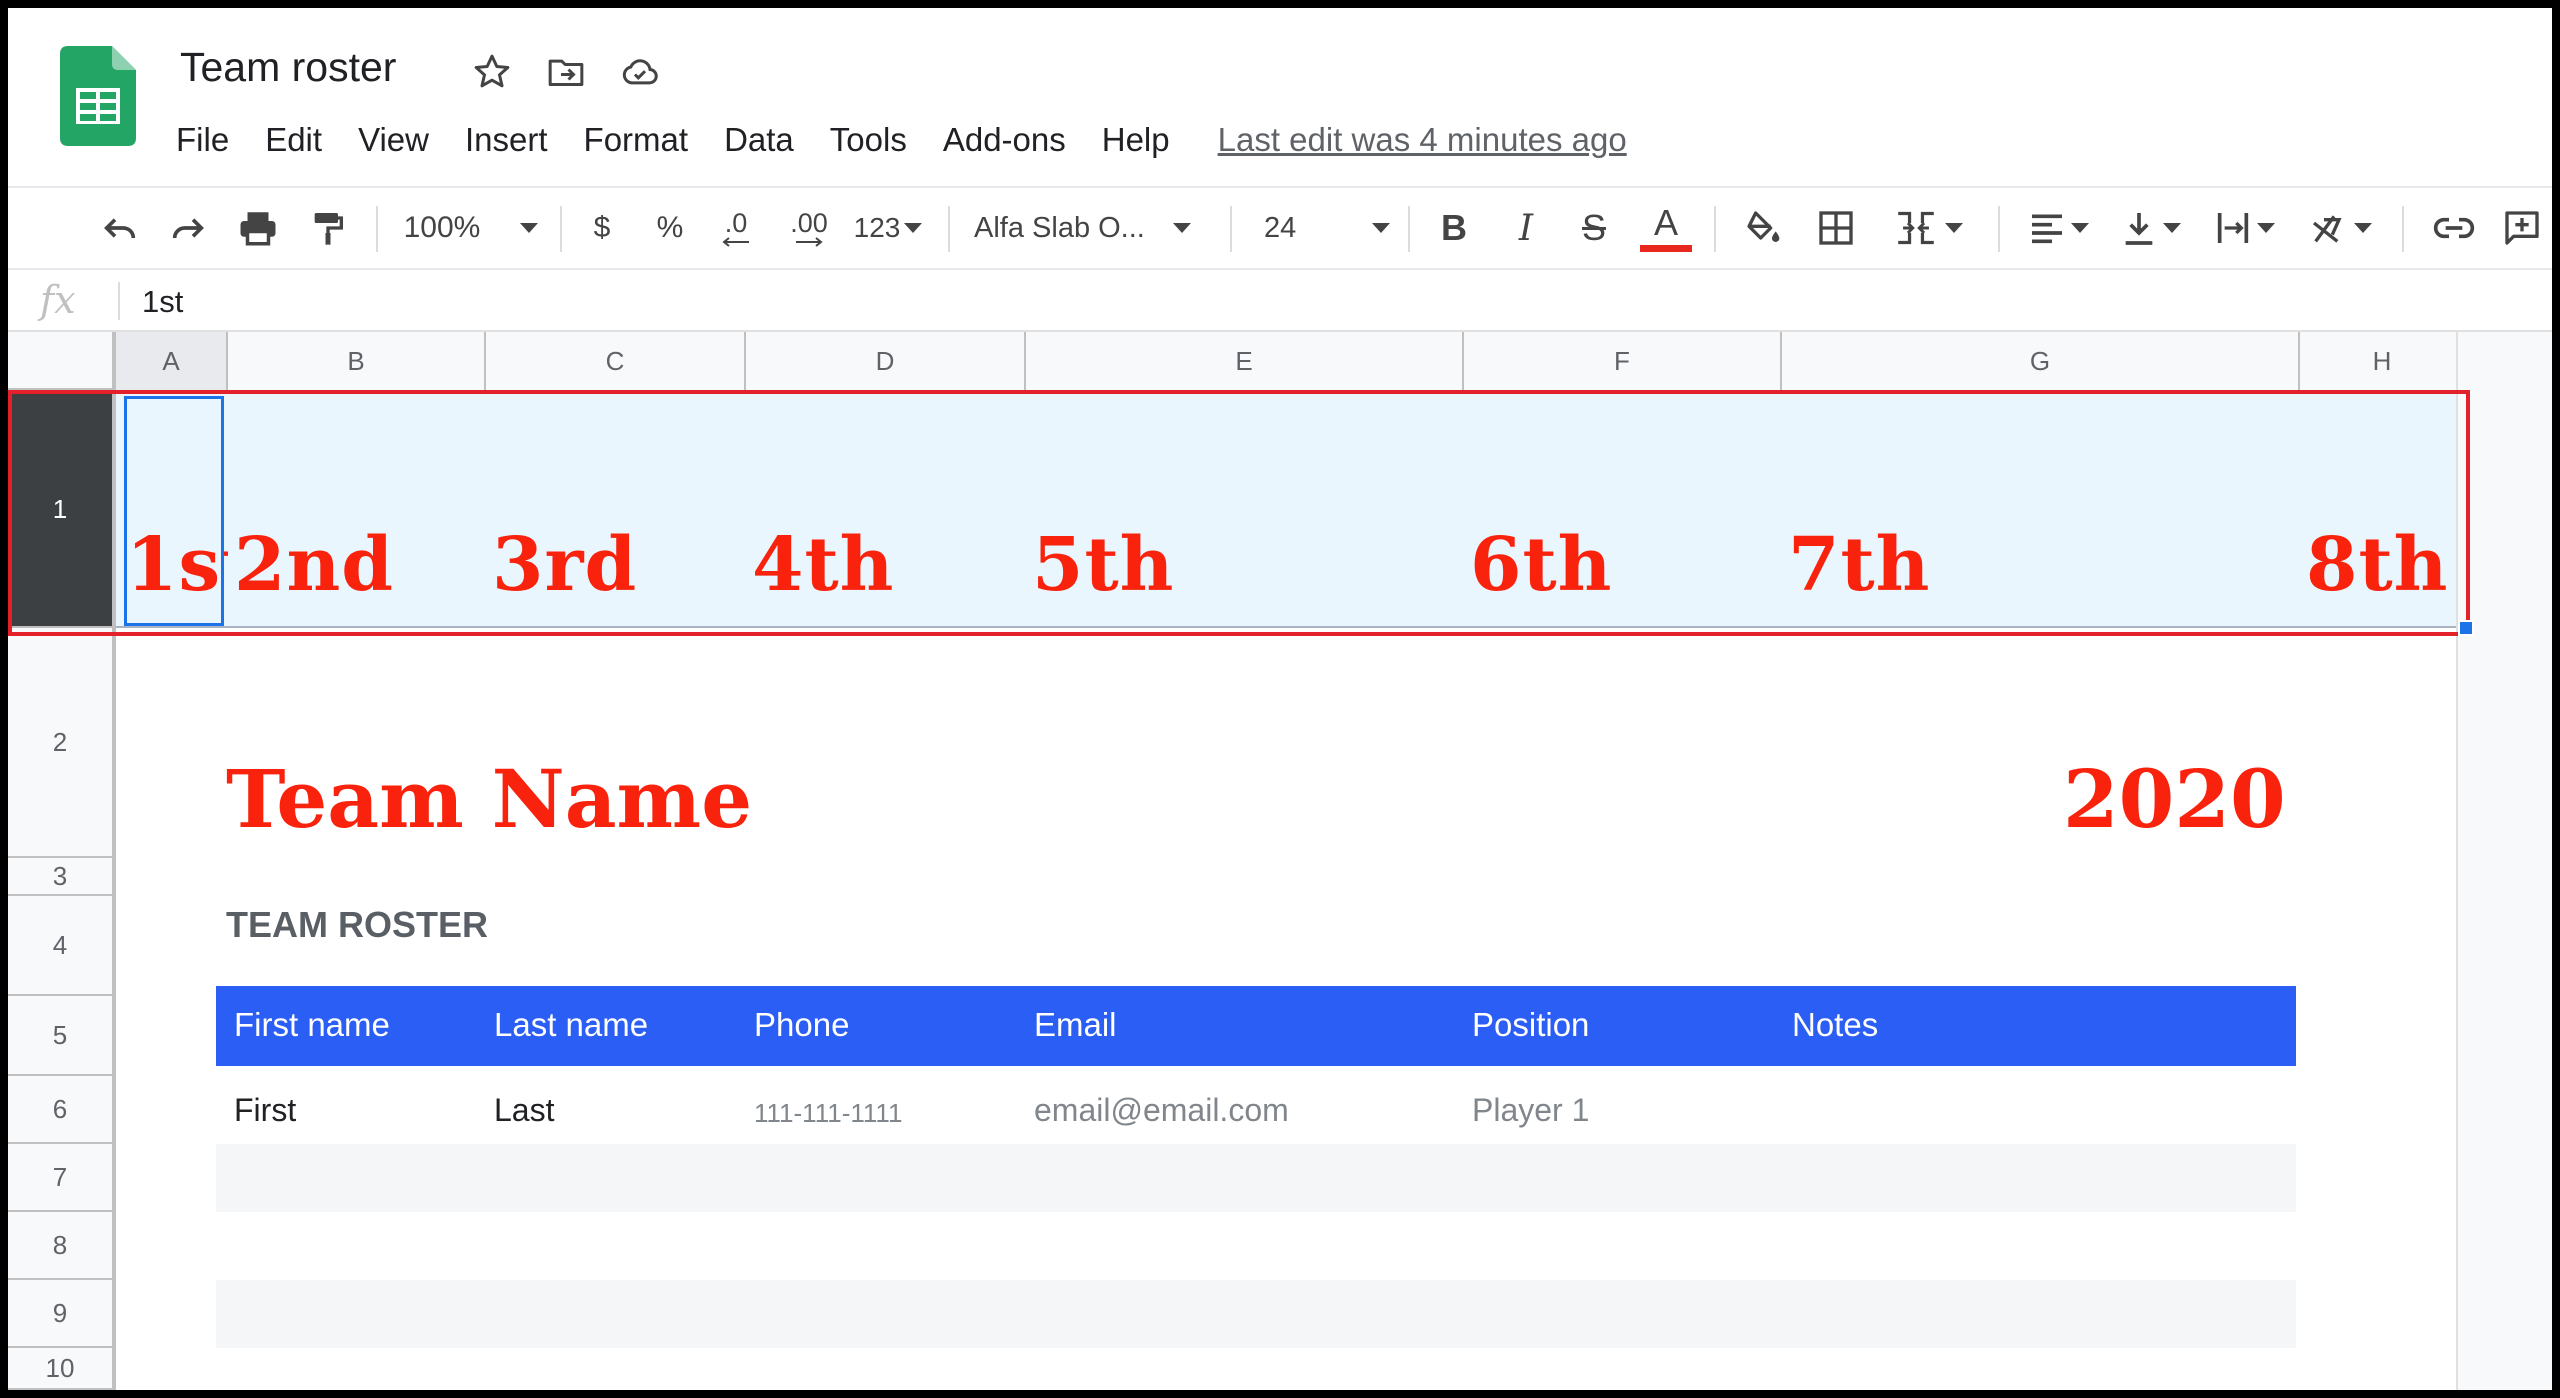 The height and width of the screenshot is (1398, 2560). What do you see at coordinates (636, 140) in the screenshot?
I see `menu-format: Format` at bounding box center [636, 140].